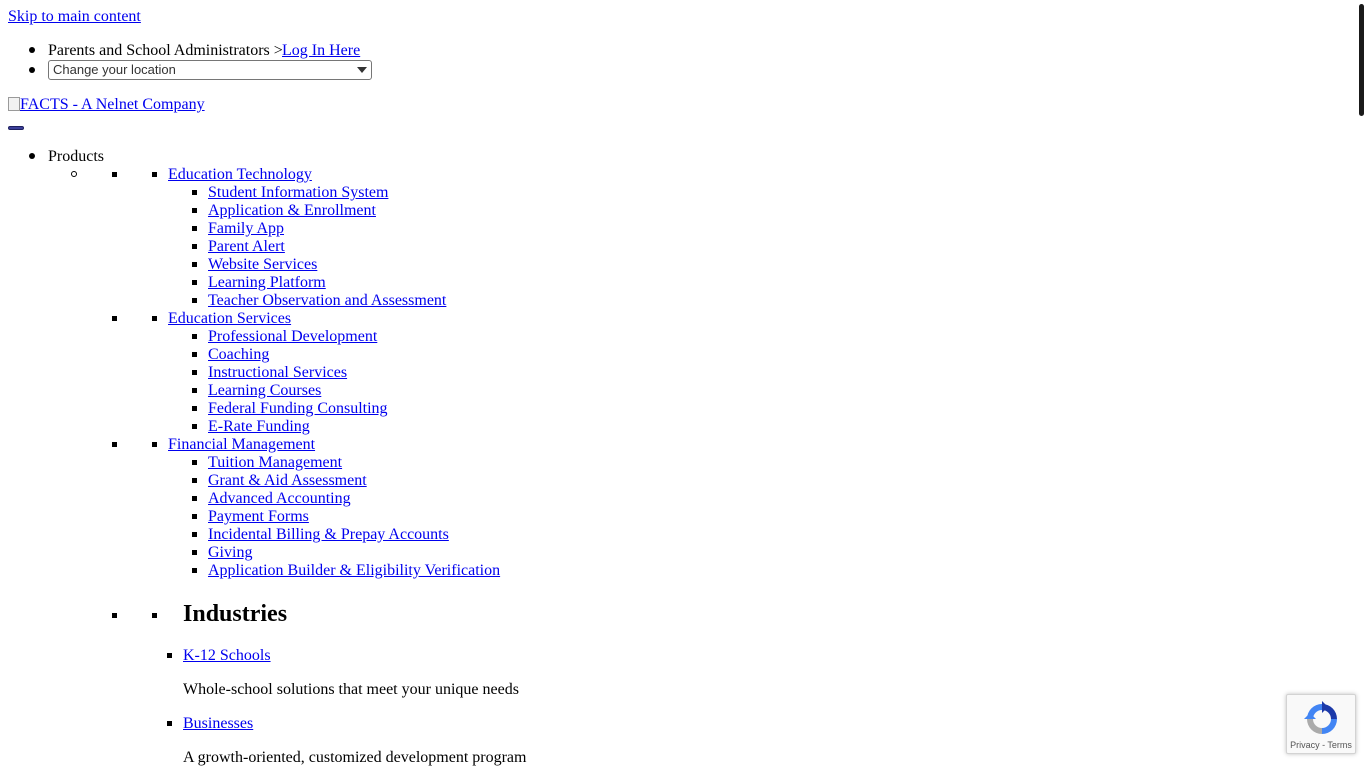  Describe the element at coordinates (112, 104) in the screenshot. I see `logo-alt-text: FACTS - A Nelnet Company` at that location.